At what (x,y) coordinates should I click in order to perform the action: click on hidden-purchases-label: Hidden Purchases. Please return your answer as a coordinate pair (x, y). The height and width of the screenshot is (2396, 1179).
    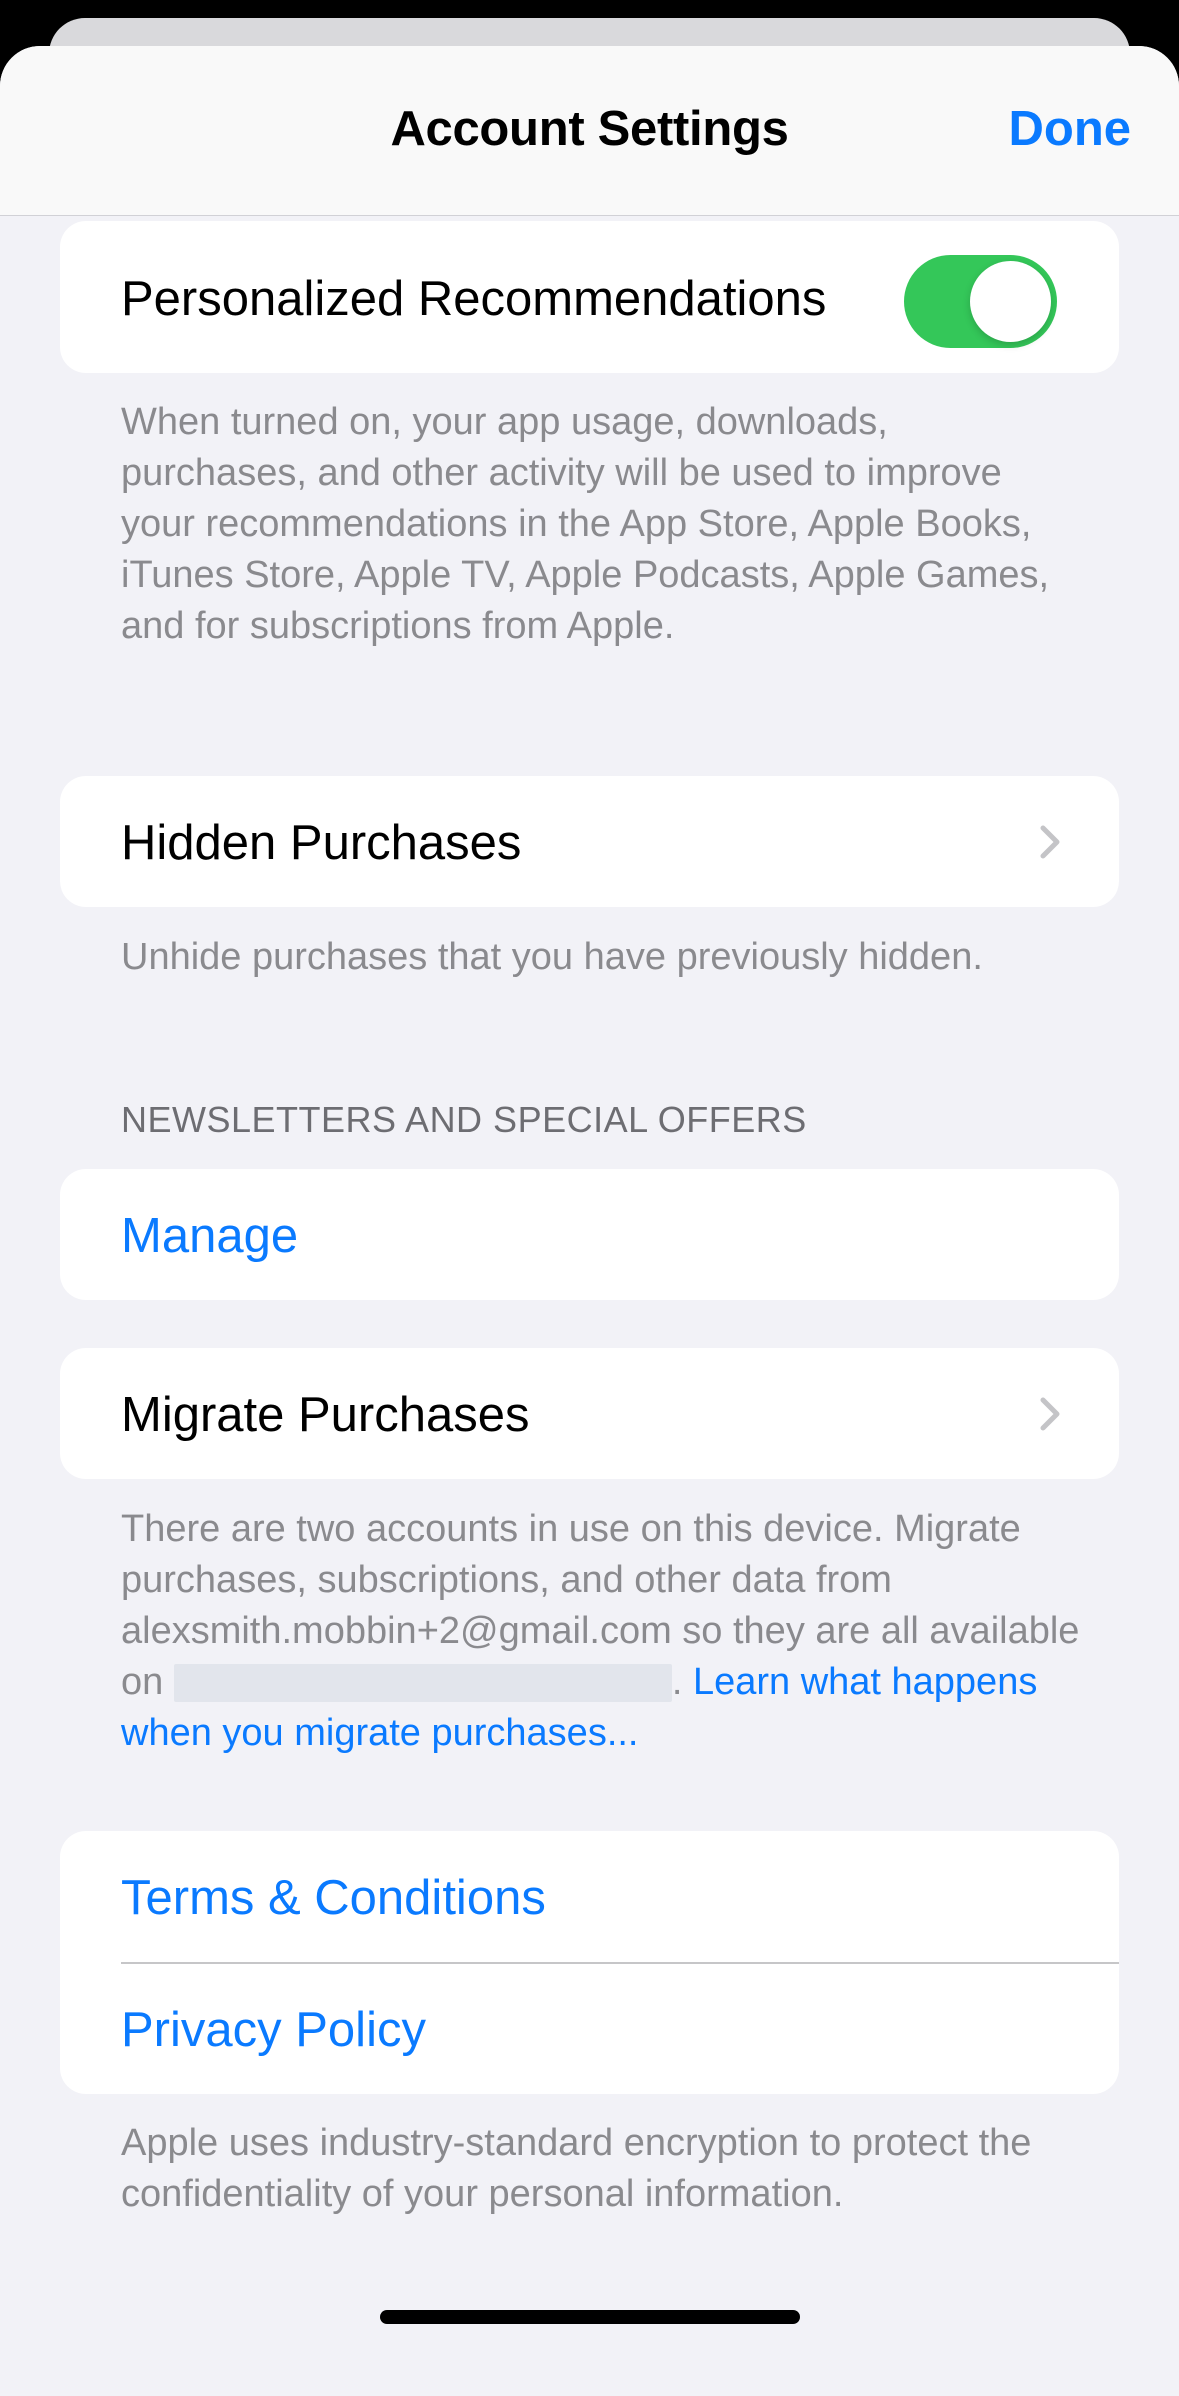
    Looking at the image, I should click on (321, 843).